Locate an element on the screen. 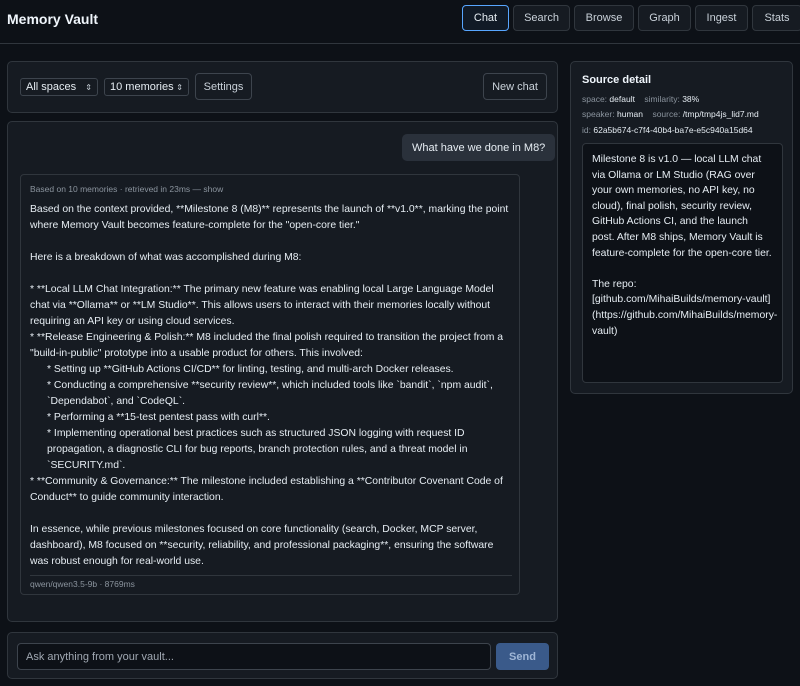 The width and height of the screenshot is (800, 686). user-message: What have we done in M8? is located at coordinates (479, 147).